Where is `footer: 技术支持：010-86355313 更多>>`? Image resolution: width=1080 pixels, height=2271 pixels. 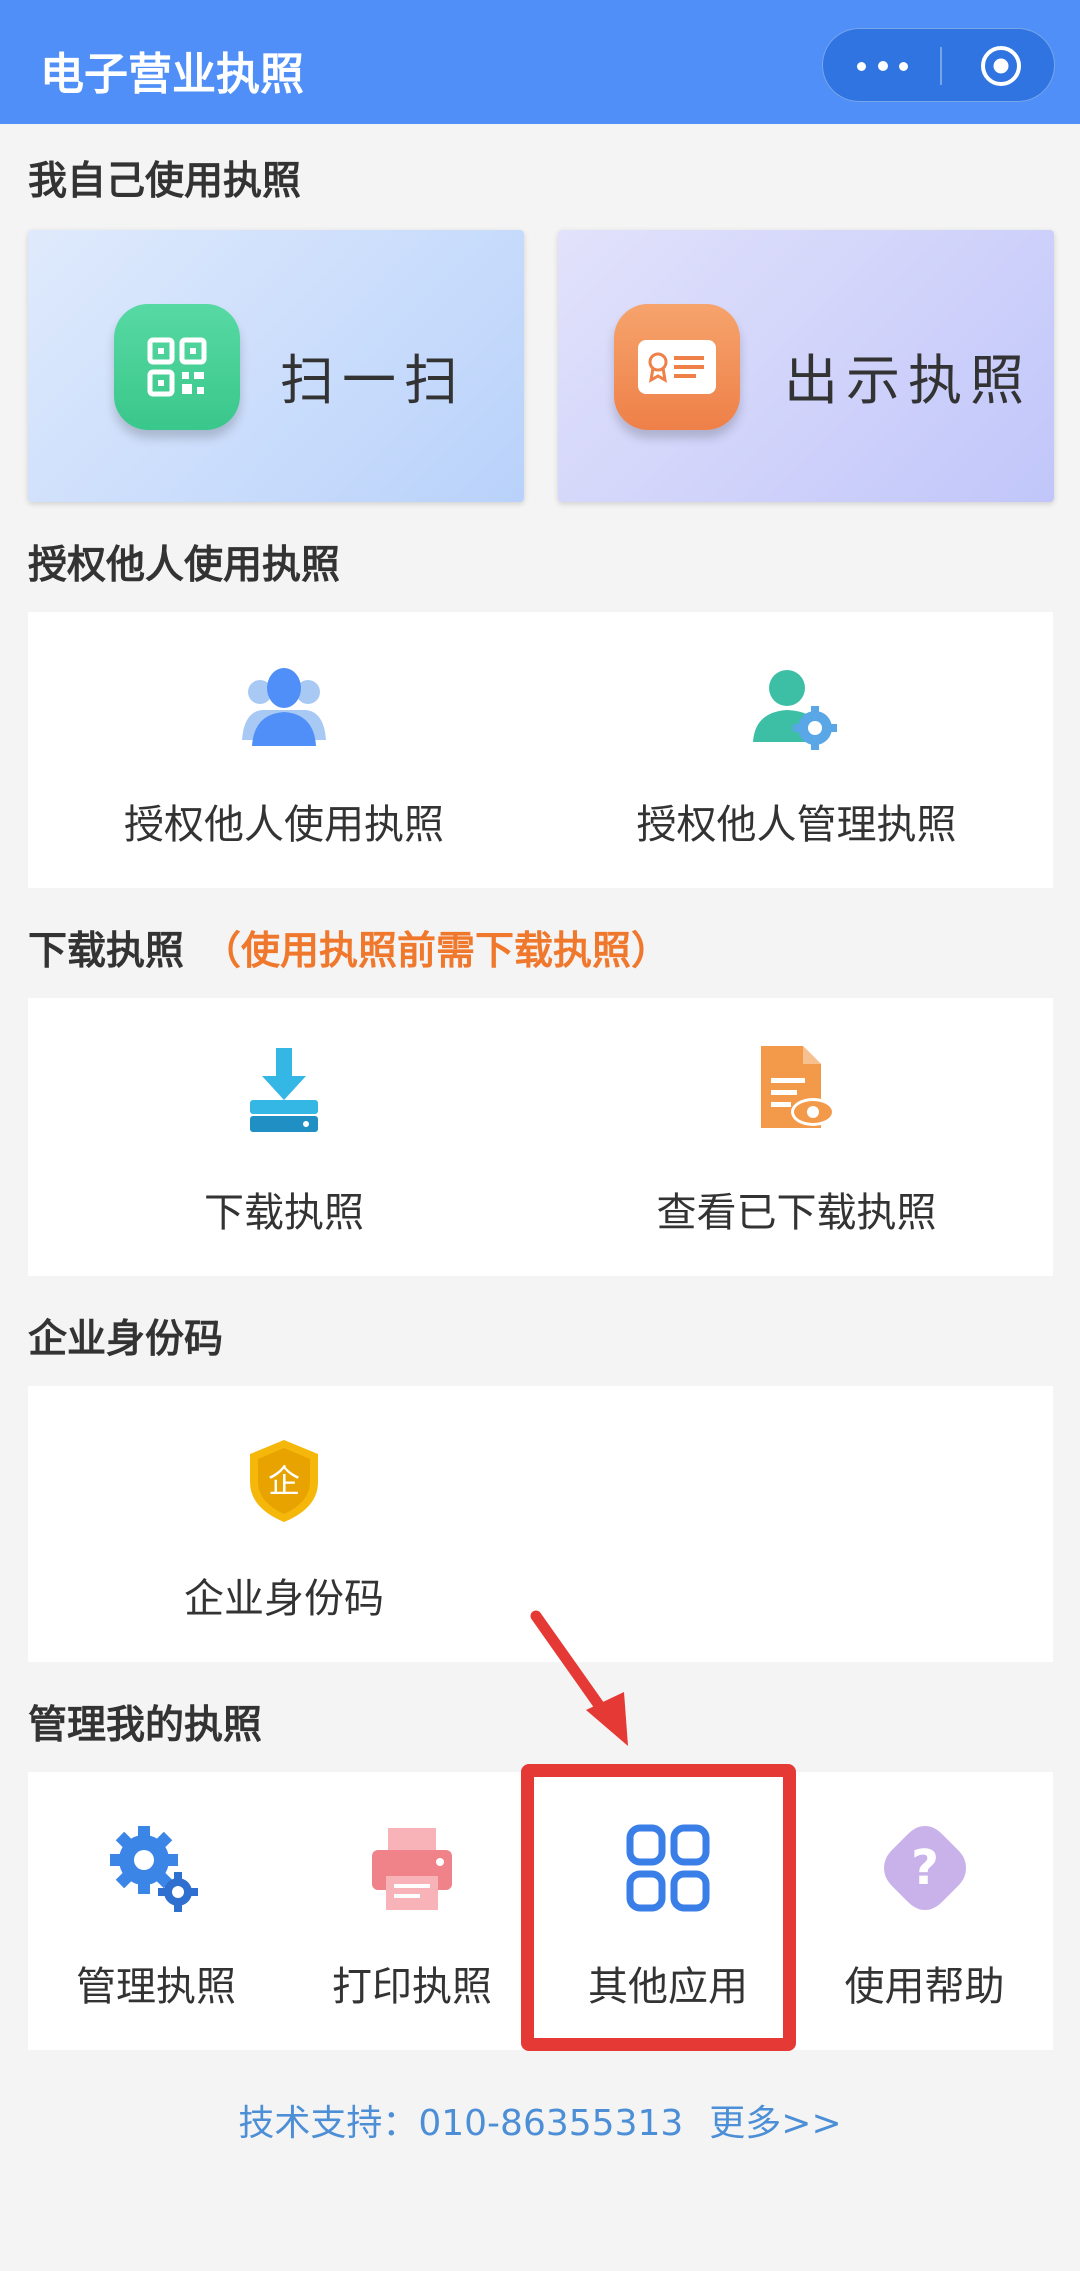
footer: 技术支持：010-86355313 更多>> is located at coordinates (540, 2120).